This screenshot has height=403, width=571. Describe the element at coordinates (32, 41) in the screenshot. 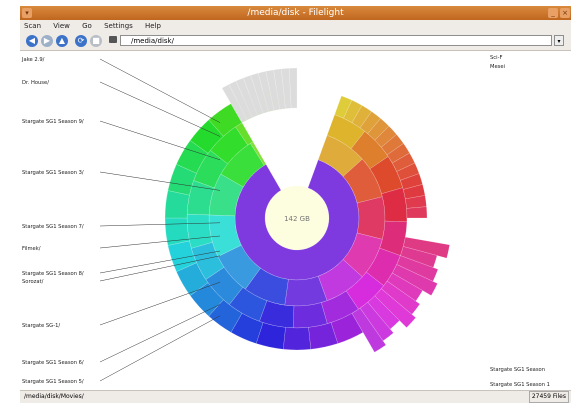

I see `back-icon: ◀` at that location.